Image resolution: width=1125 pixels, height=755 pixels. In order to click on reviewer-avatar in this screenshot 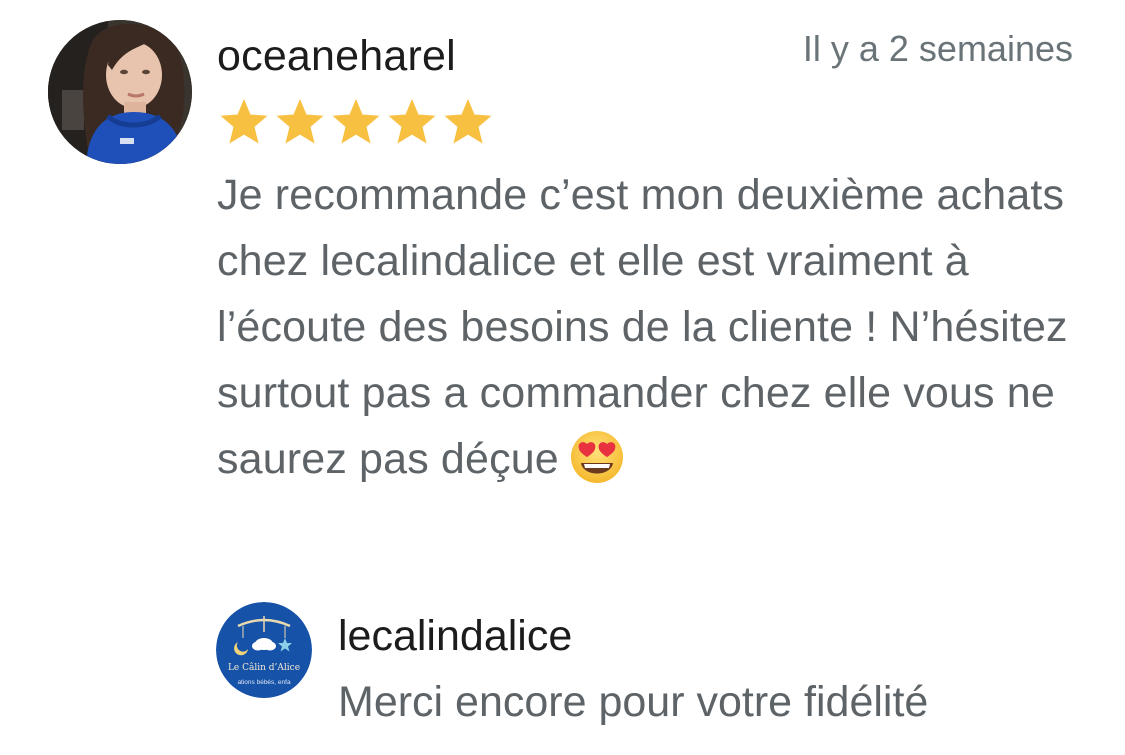, I will do `click(120, 92)`.